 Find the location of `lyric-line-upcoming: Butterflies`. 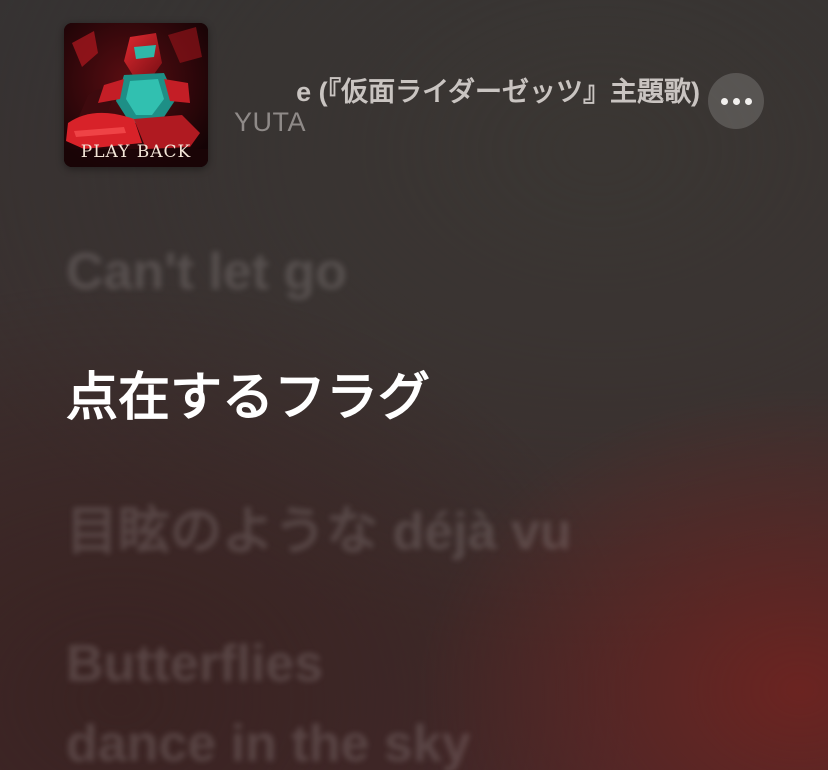

lyric-line-upcoming: Butterflies is located at coordinates (194, 664).